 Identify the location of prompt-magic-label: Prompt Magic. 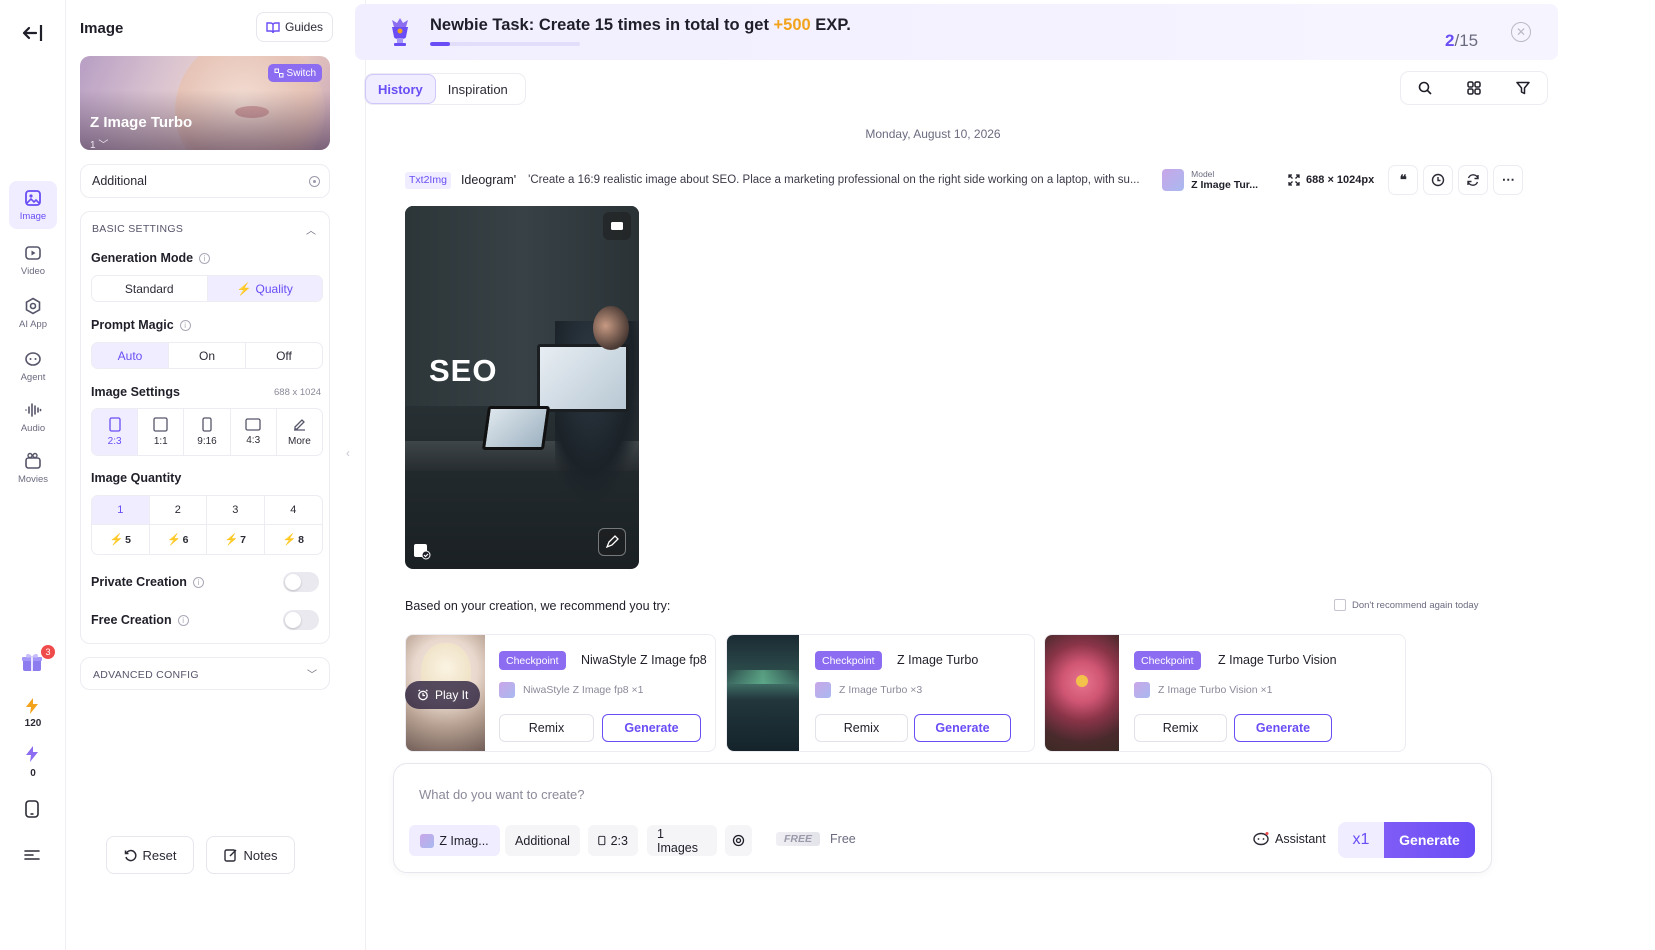
(132, 325).